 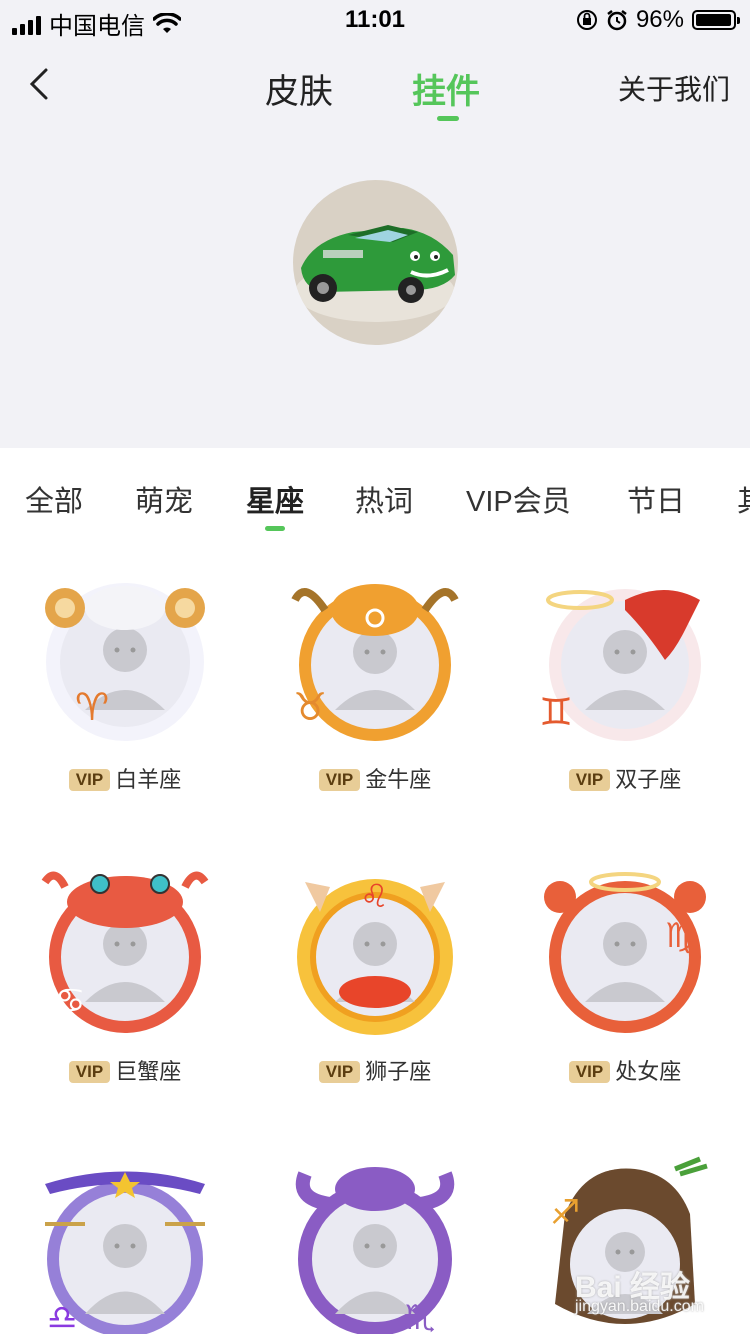 I want to click on tab-skin: 皮肤, so click(x=299, y=88).